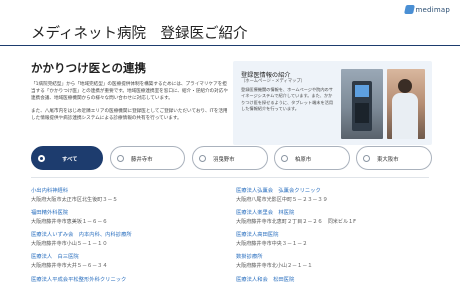  I want to click on hospital-address: 大阪府藤井寺市中央３－１－２, so click(272, 244).